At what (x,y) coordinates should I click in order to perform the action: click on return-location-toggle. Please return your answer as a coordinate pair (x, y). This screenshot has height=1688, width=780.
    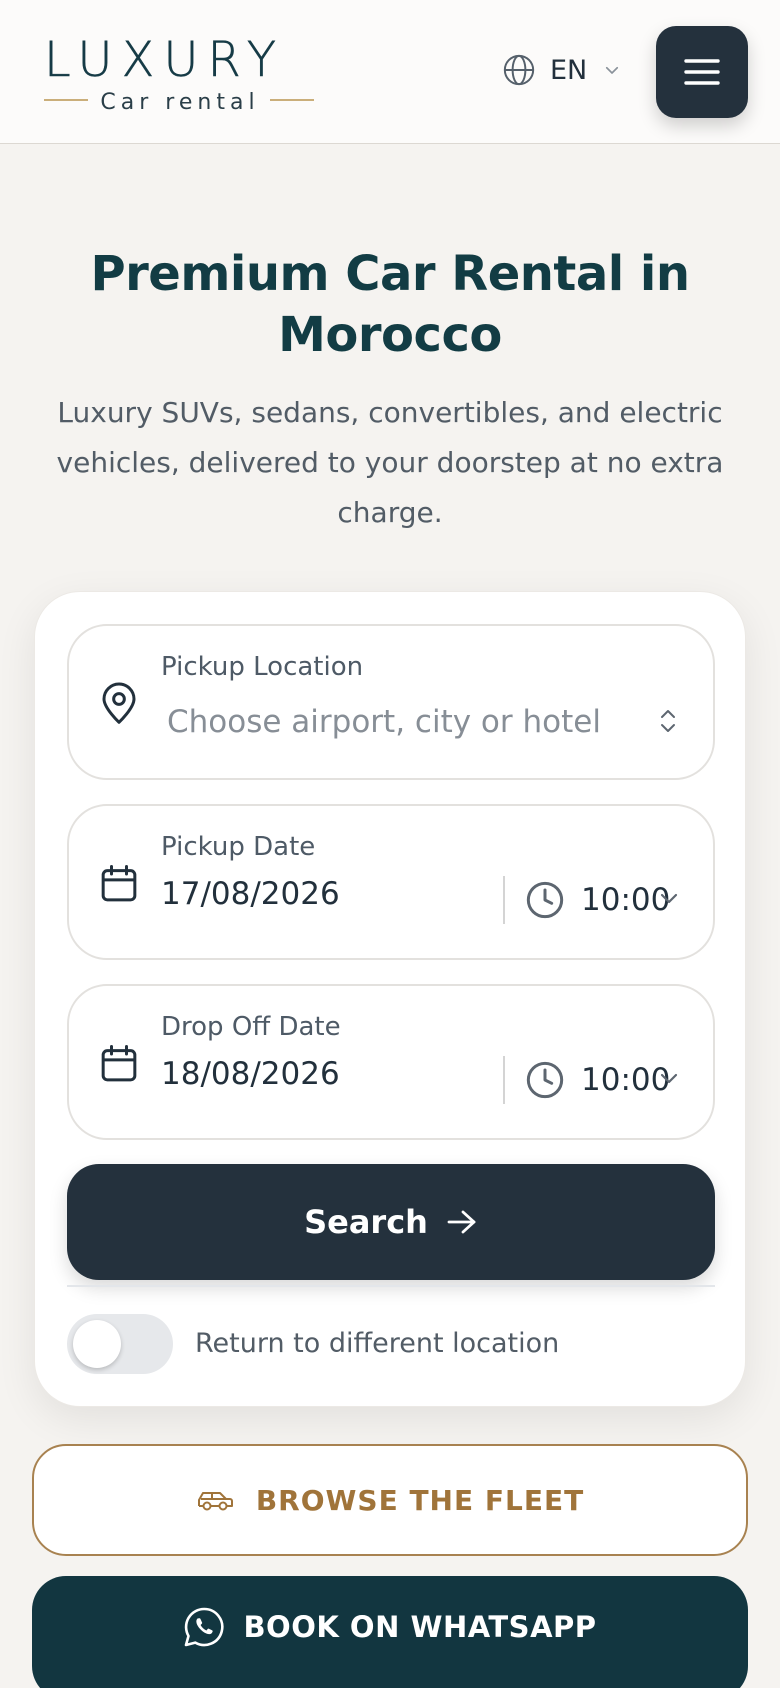
    Looking at the image, I should click on (120, 1344).